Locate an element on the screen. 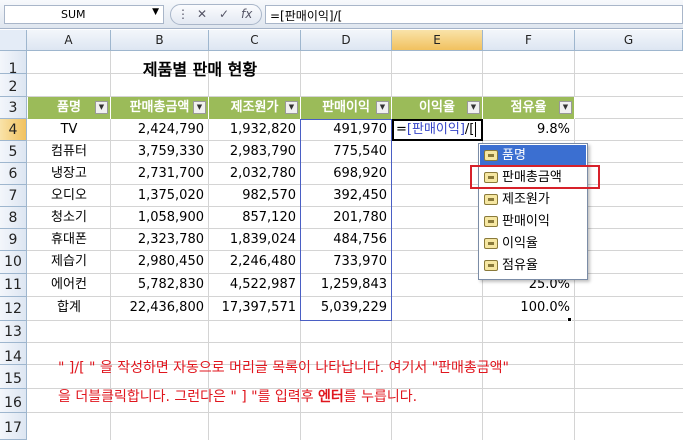  cell-edit-text: =[판매이익]/[ is located at coordinates (436, 130).